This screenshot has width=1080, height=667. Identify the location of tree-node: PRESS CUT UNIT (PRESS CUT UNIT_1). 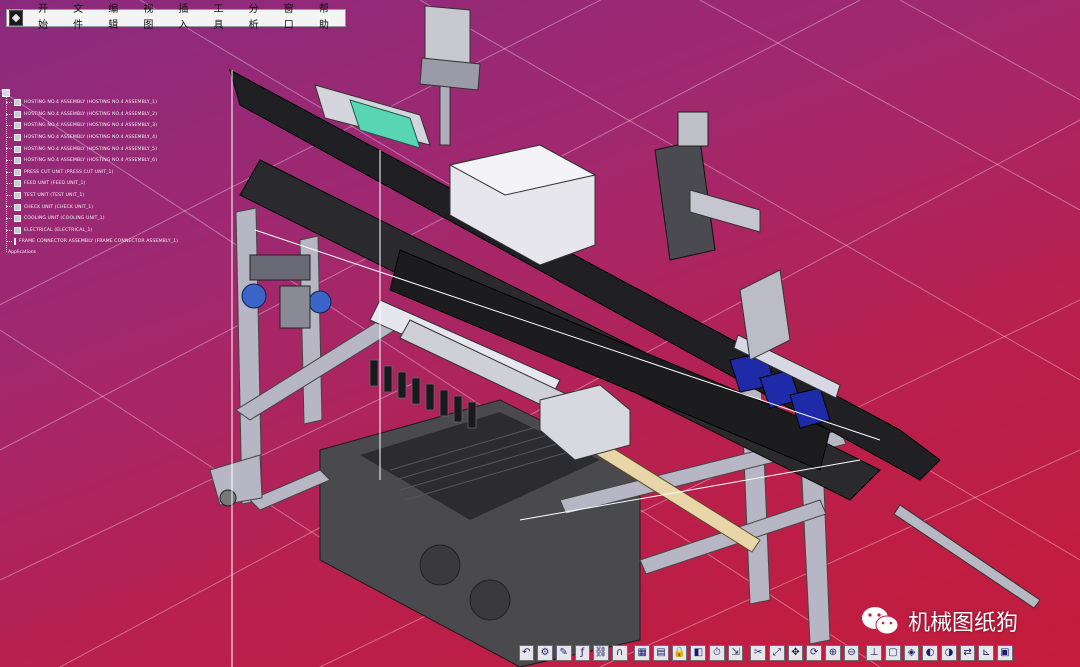
(84, 173).